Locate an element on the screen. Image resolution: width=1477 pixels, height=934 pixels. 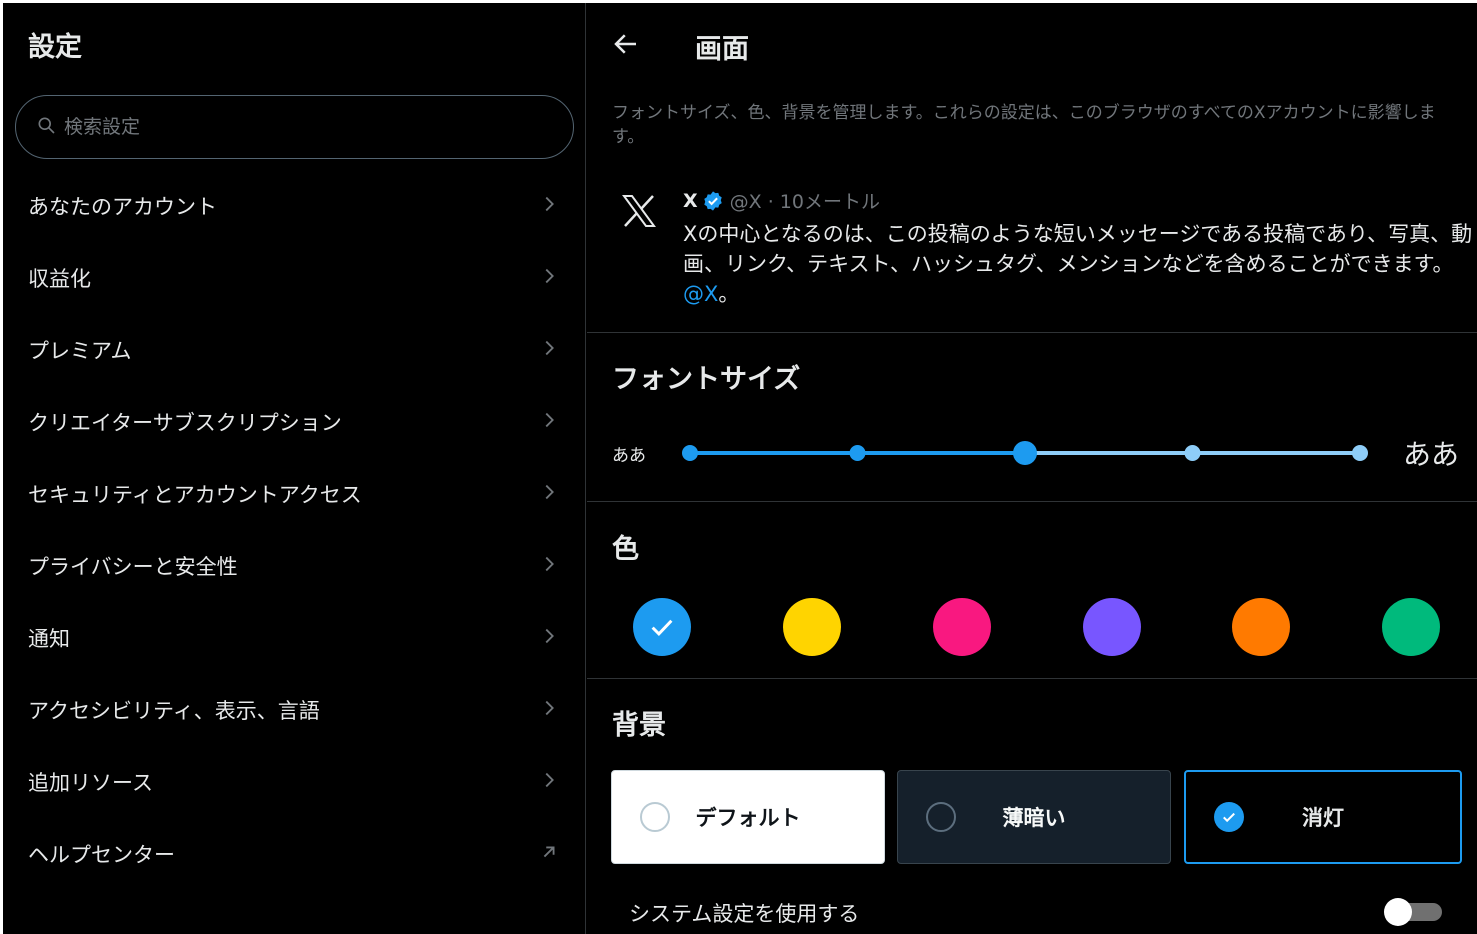
menu-item-label: 追加リソース is located at coordinates (90, 783).